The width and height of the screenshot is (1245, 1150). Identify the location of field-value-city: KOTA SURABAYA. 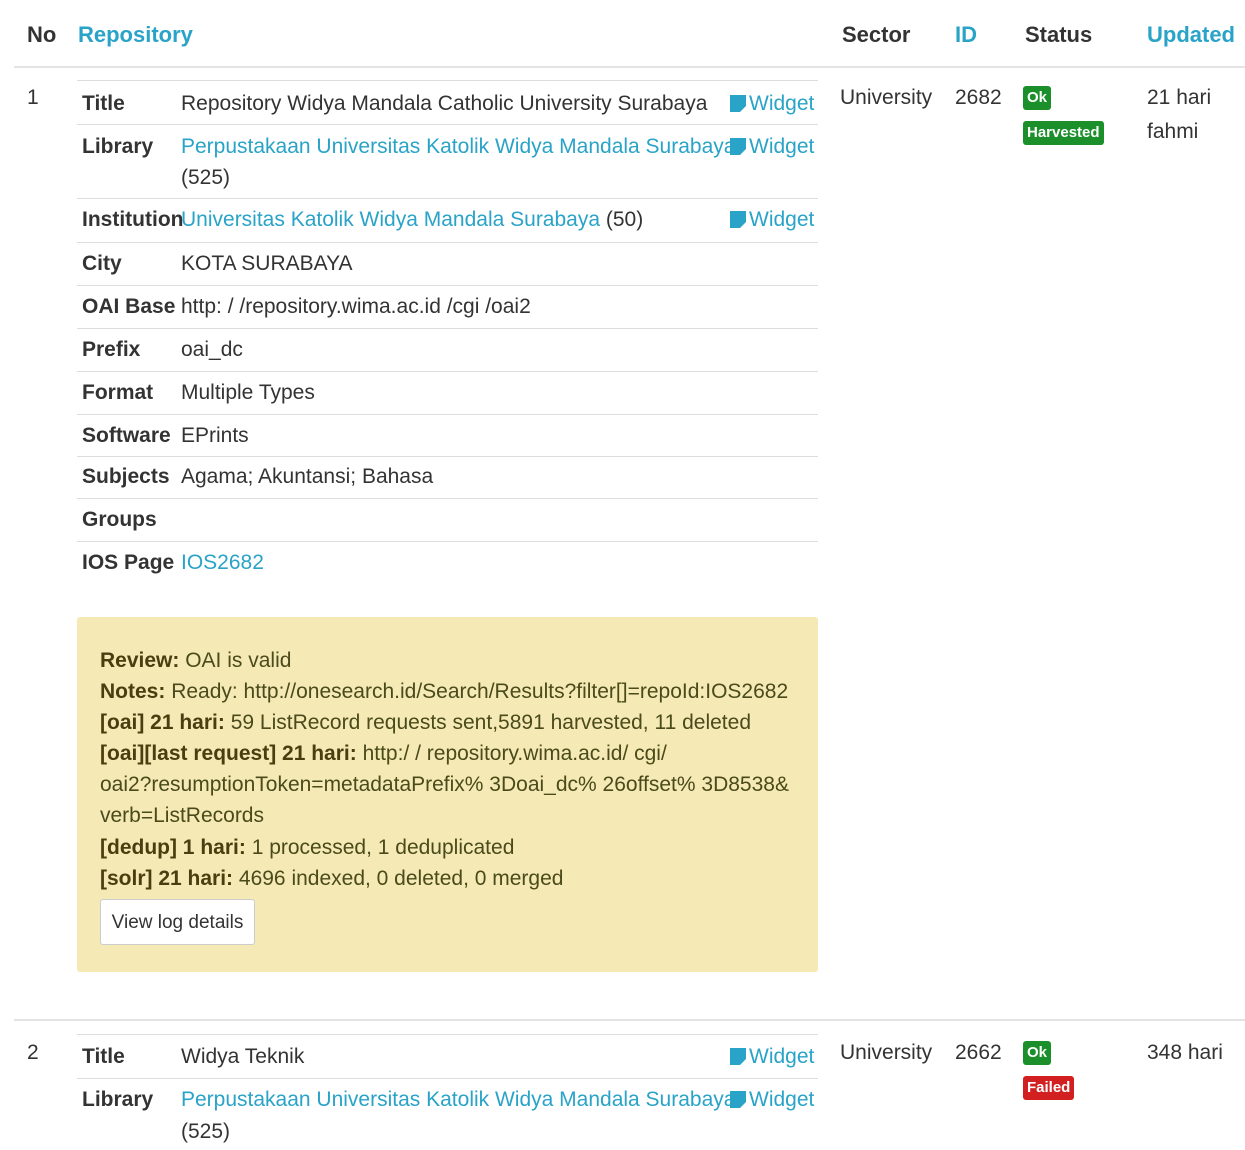
(267, 263).